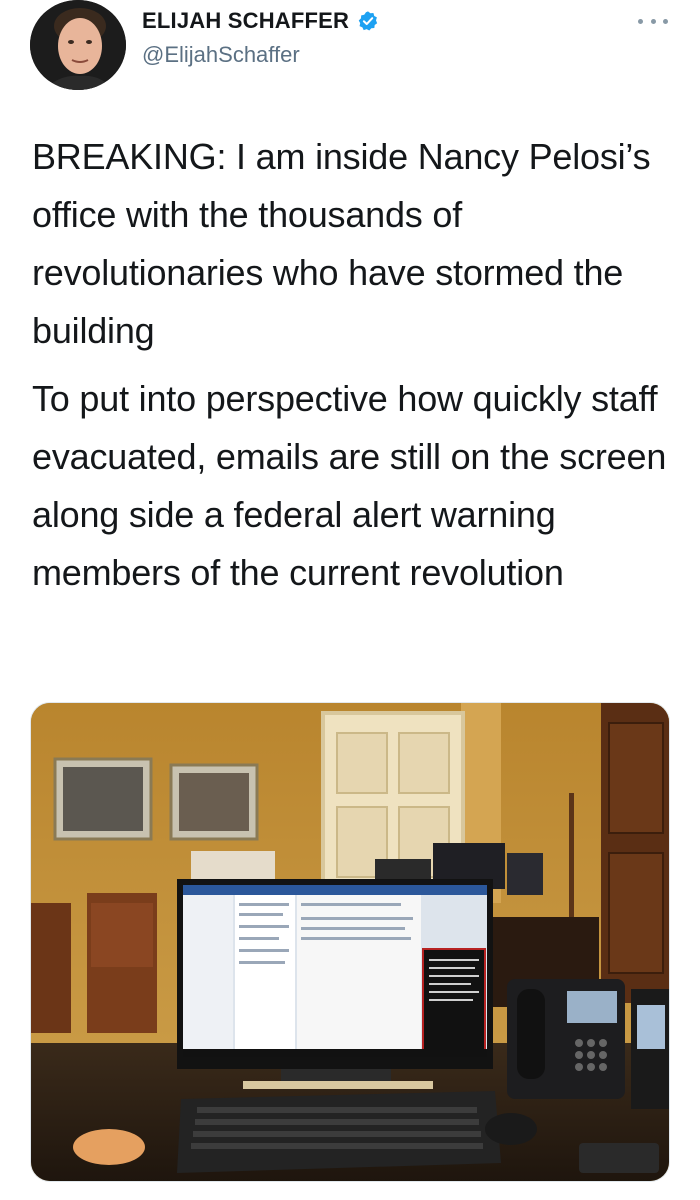  What do you see at coordinates (511, 1129) in the screenshot?
I see `mouse` at bounding box center [511, 1129].